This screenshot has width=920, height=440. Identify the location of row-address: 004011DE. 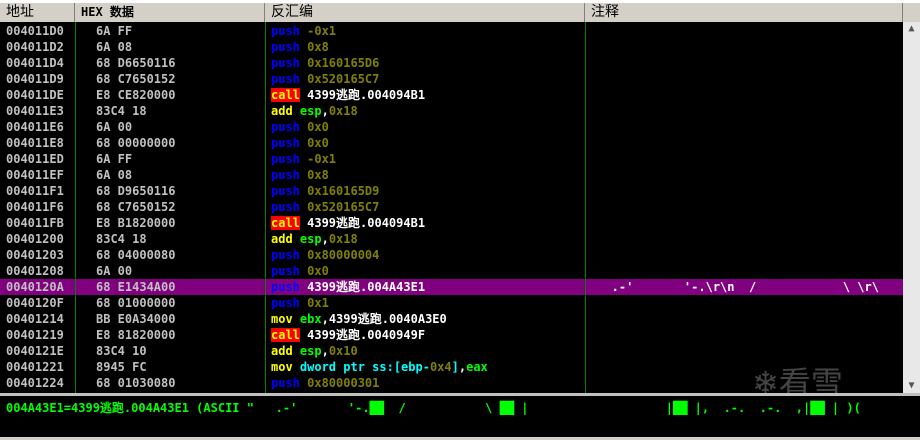
(35, 95).